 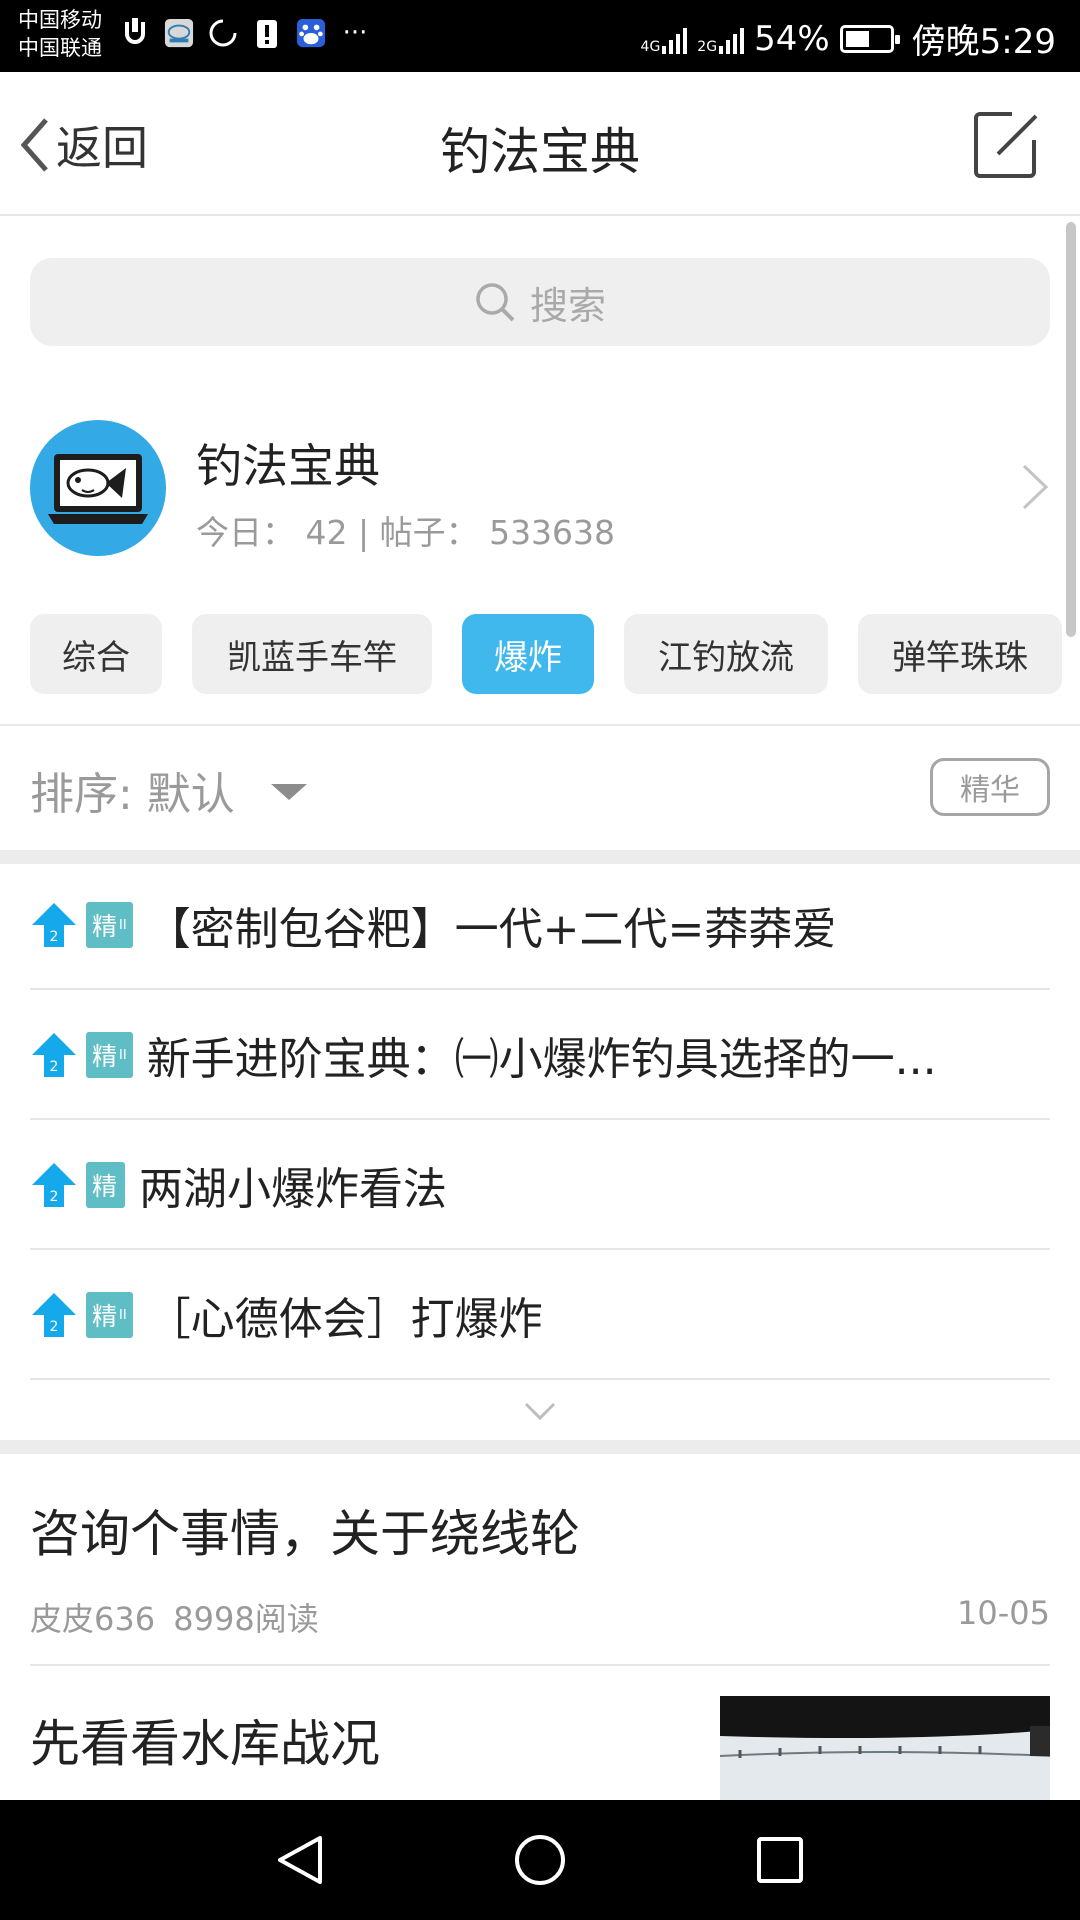 What do you see at coordinates (885, 1748) in the screenshot?
I see `post-thumbnail` at bounding box center [885, 1748].